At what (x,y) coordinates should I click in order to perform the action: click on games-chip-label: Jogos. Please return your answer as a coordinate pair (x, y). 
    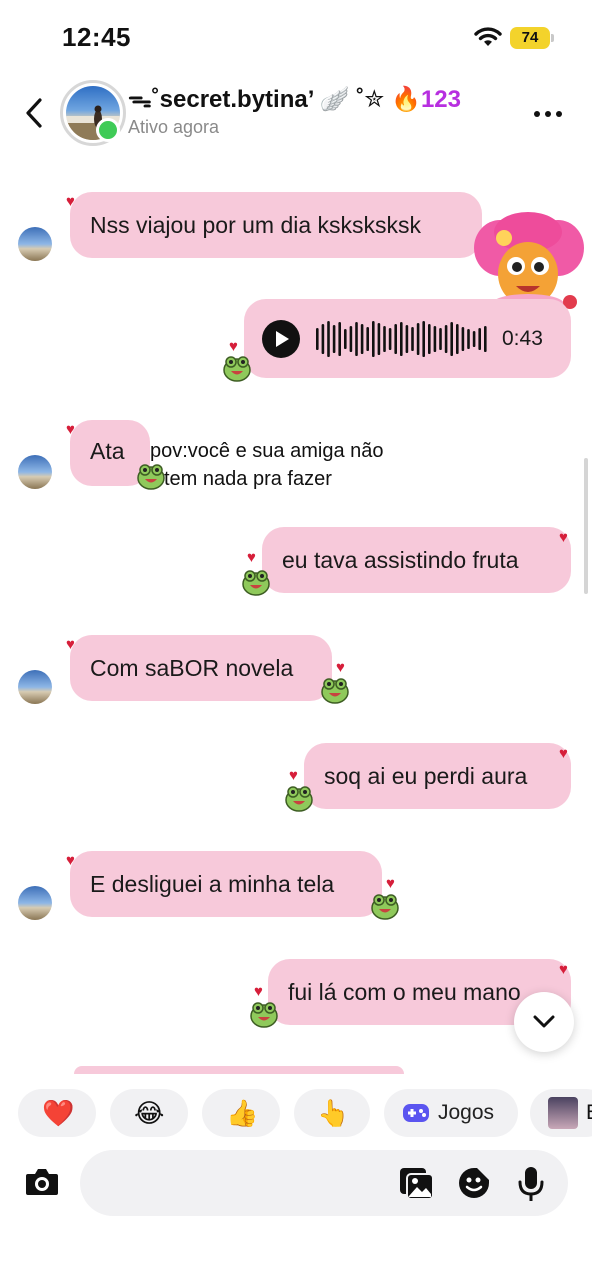
    Looking at the image, I should click on (466, 1112).